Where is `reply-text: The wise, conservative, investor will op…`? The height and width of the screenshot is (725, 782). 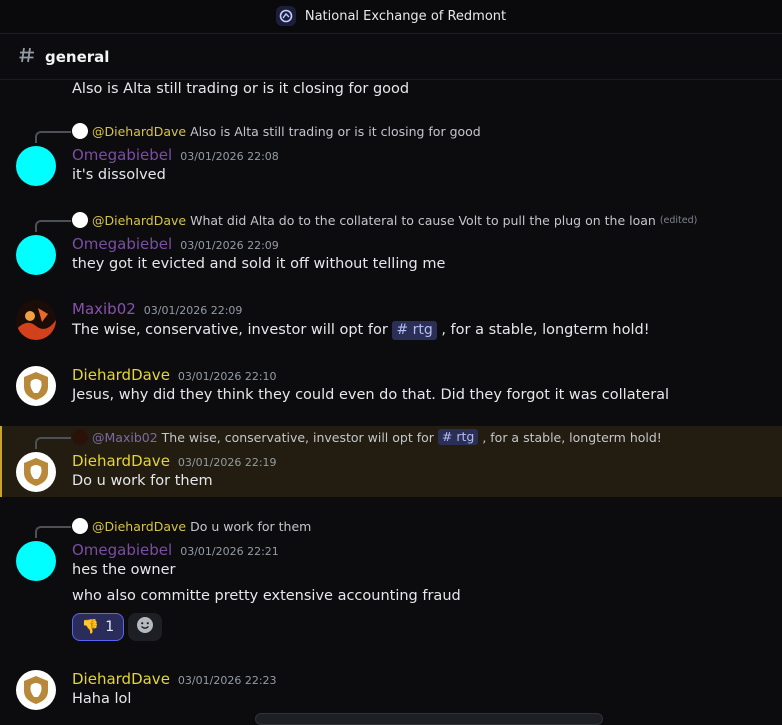
reply-text: The wise, conservative, investor will op… is located at coordinates (297, 437).